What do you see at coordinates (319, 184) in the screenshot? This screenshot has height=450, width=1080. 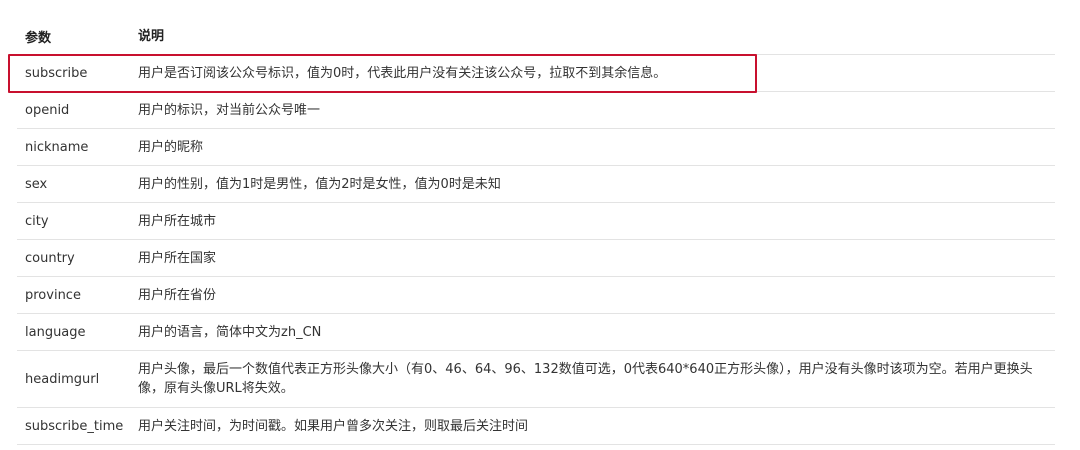 I see `row-desc: 用户的性别，值为1时是男性，值为2时是女性，值为0时是未知` at bounding box center [319, 184].